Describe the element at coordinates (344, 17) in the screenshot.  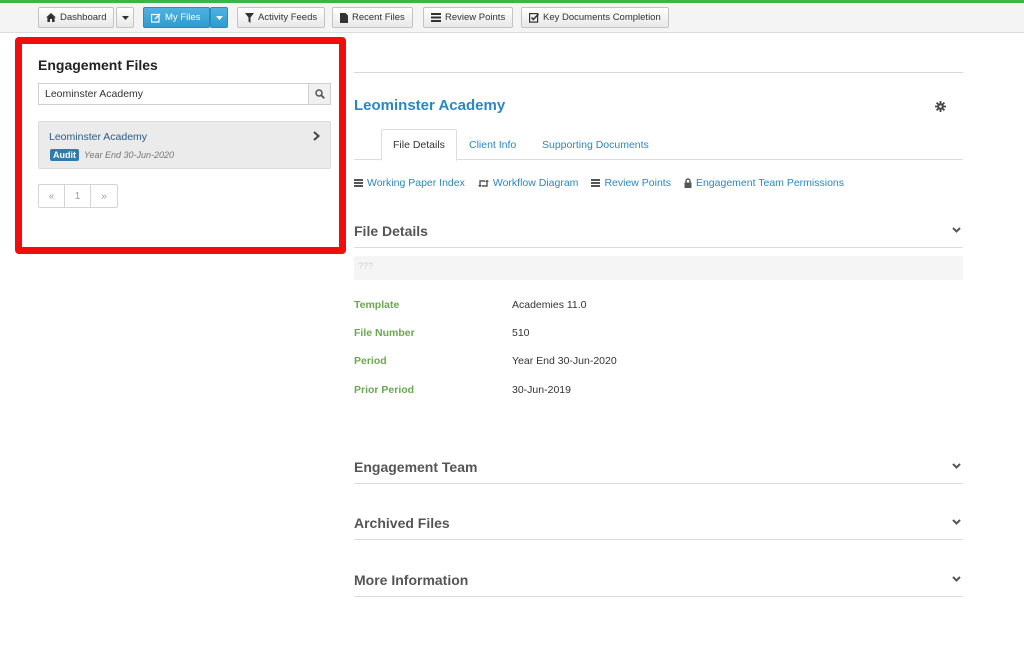
I see `file-icon` at that location.